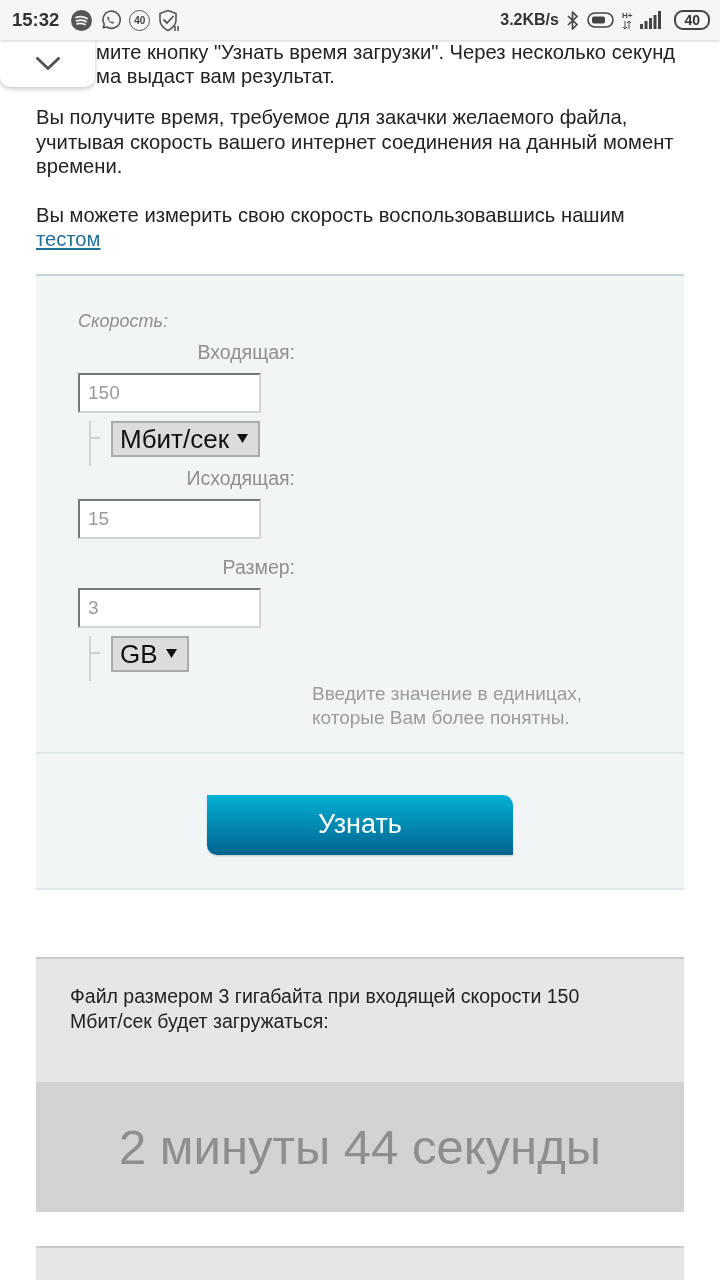 This screenshot has width=720, height=1280. Describe the element at coordinates (627, 25) in the screenshot. I see `transfer-arrows-icon` at that location.